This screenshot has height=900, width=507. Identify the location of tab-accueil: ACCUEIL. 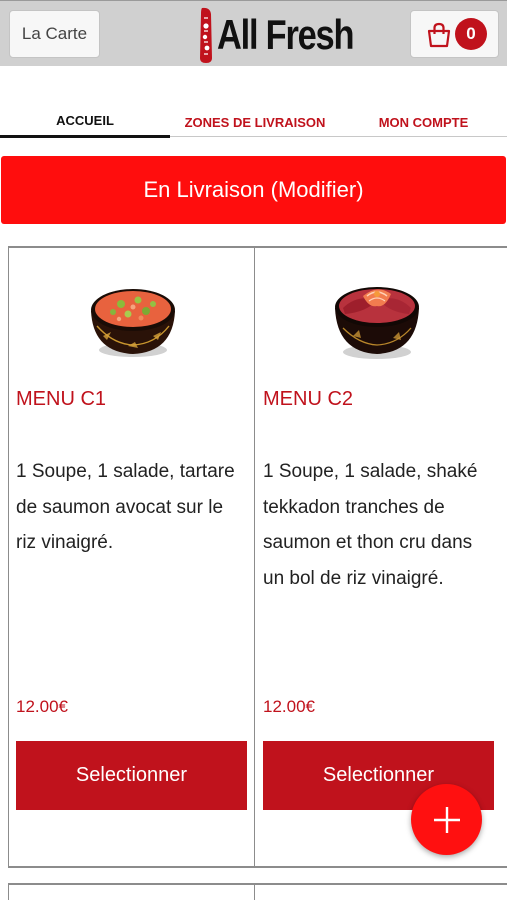
(85, 122).